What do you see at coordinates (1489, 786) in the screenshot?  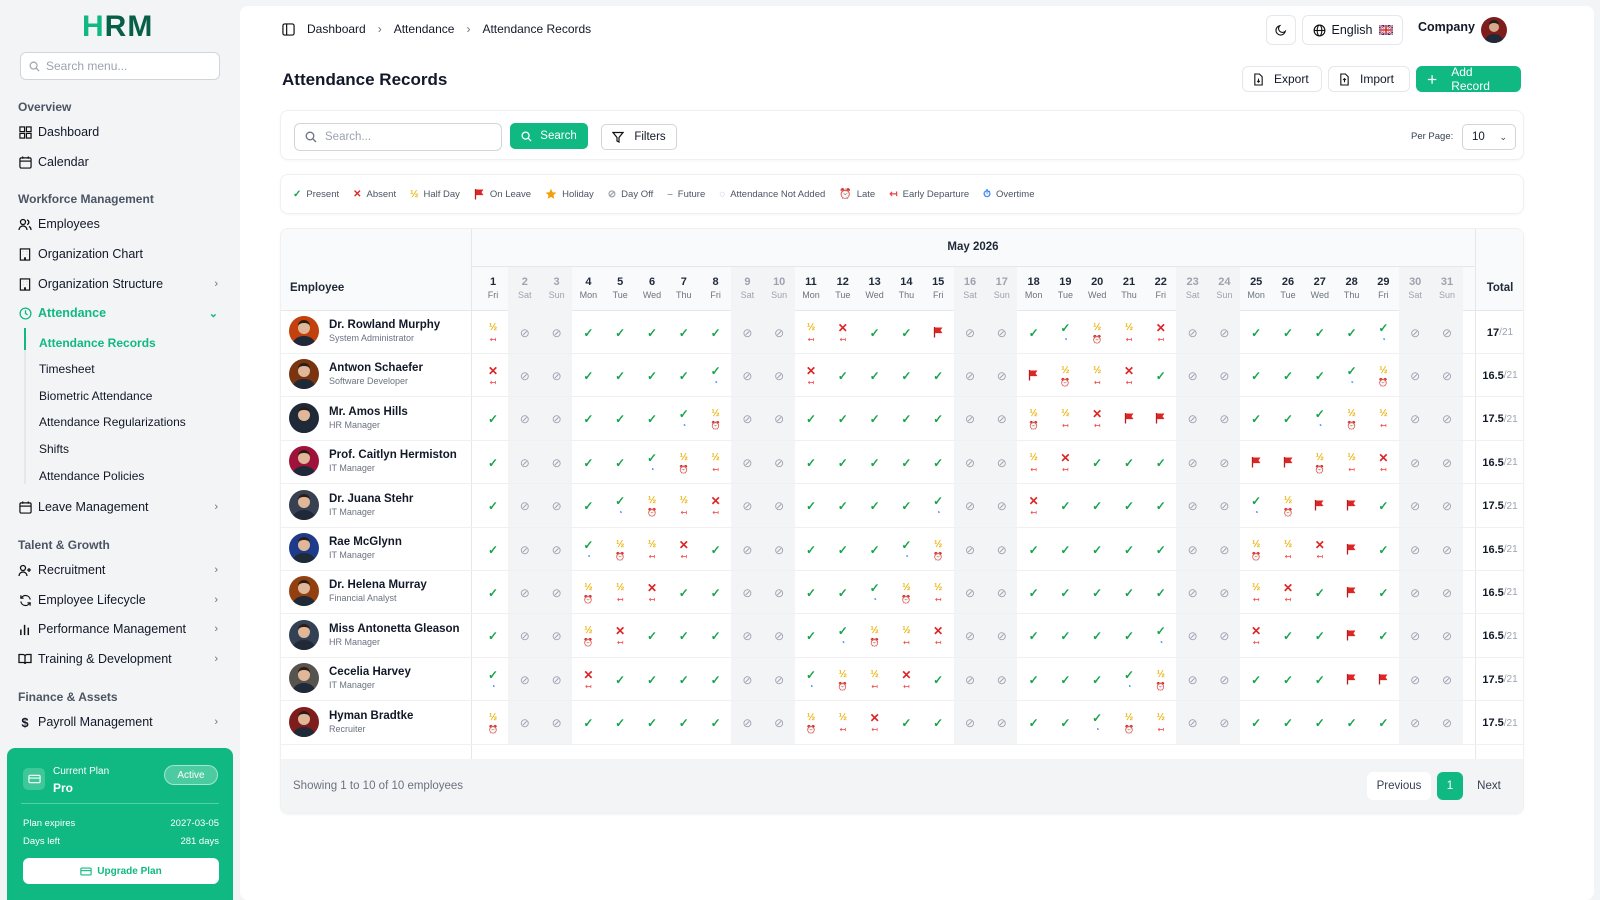 I see `next-page-button: Next` at bounding box center [1489, 786].